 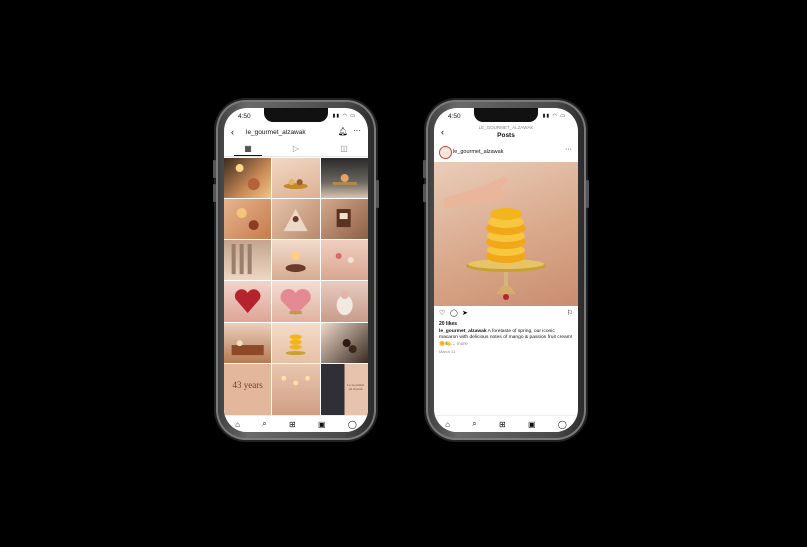 I want to click on post-grid: 43 years Le Gourmet Al Zawak, so click(x=296, y=287).